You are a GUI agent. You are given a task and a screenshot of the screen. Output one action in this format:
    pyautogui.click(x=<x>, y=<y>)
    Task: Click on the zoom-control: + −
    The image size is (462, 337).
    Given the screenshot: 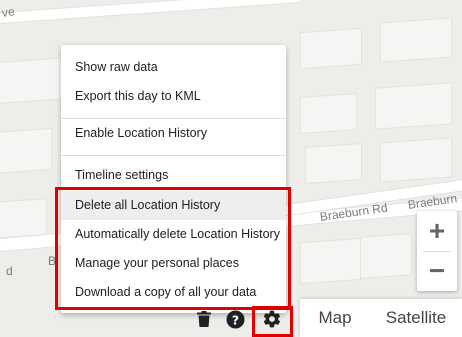 What is the action you would take?
    pyautogui.click(x=437, y=251)
    